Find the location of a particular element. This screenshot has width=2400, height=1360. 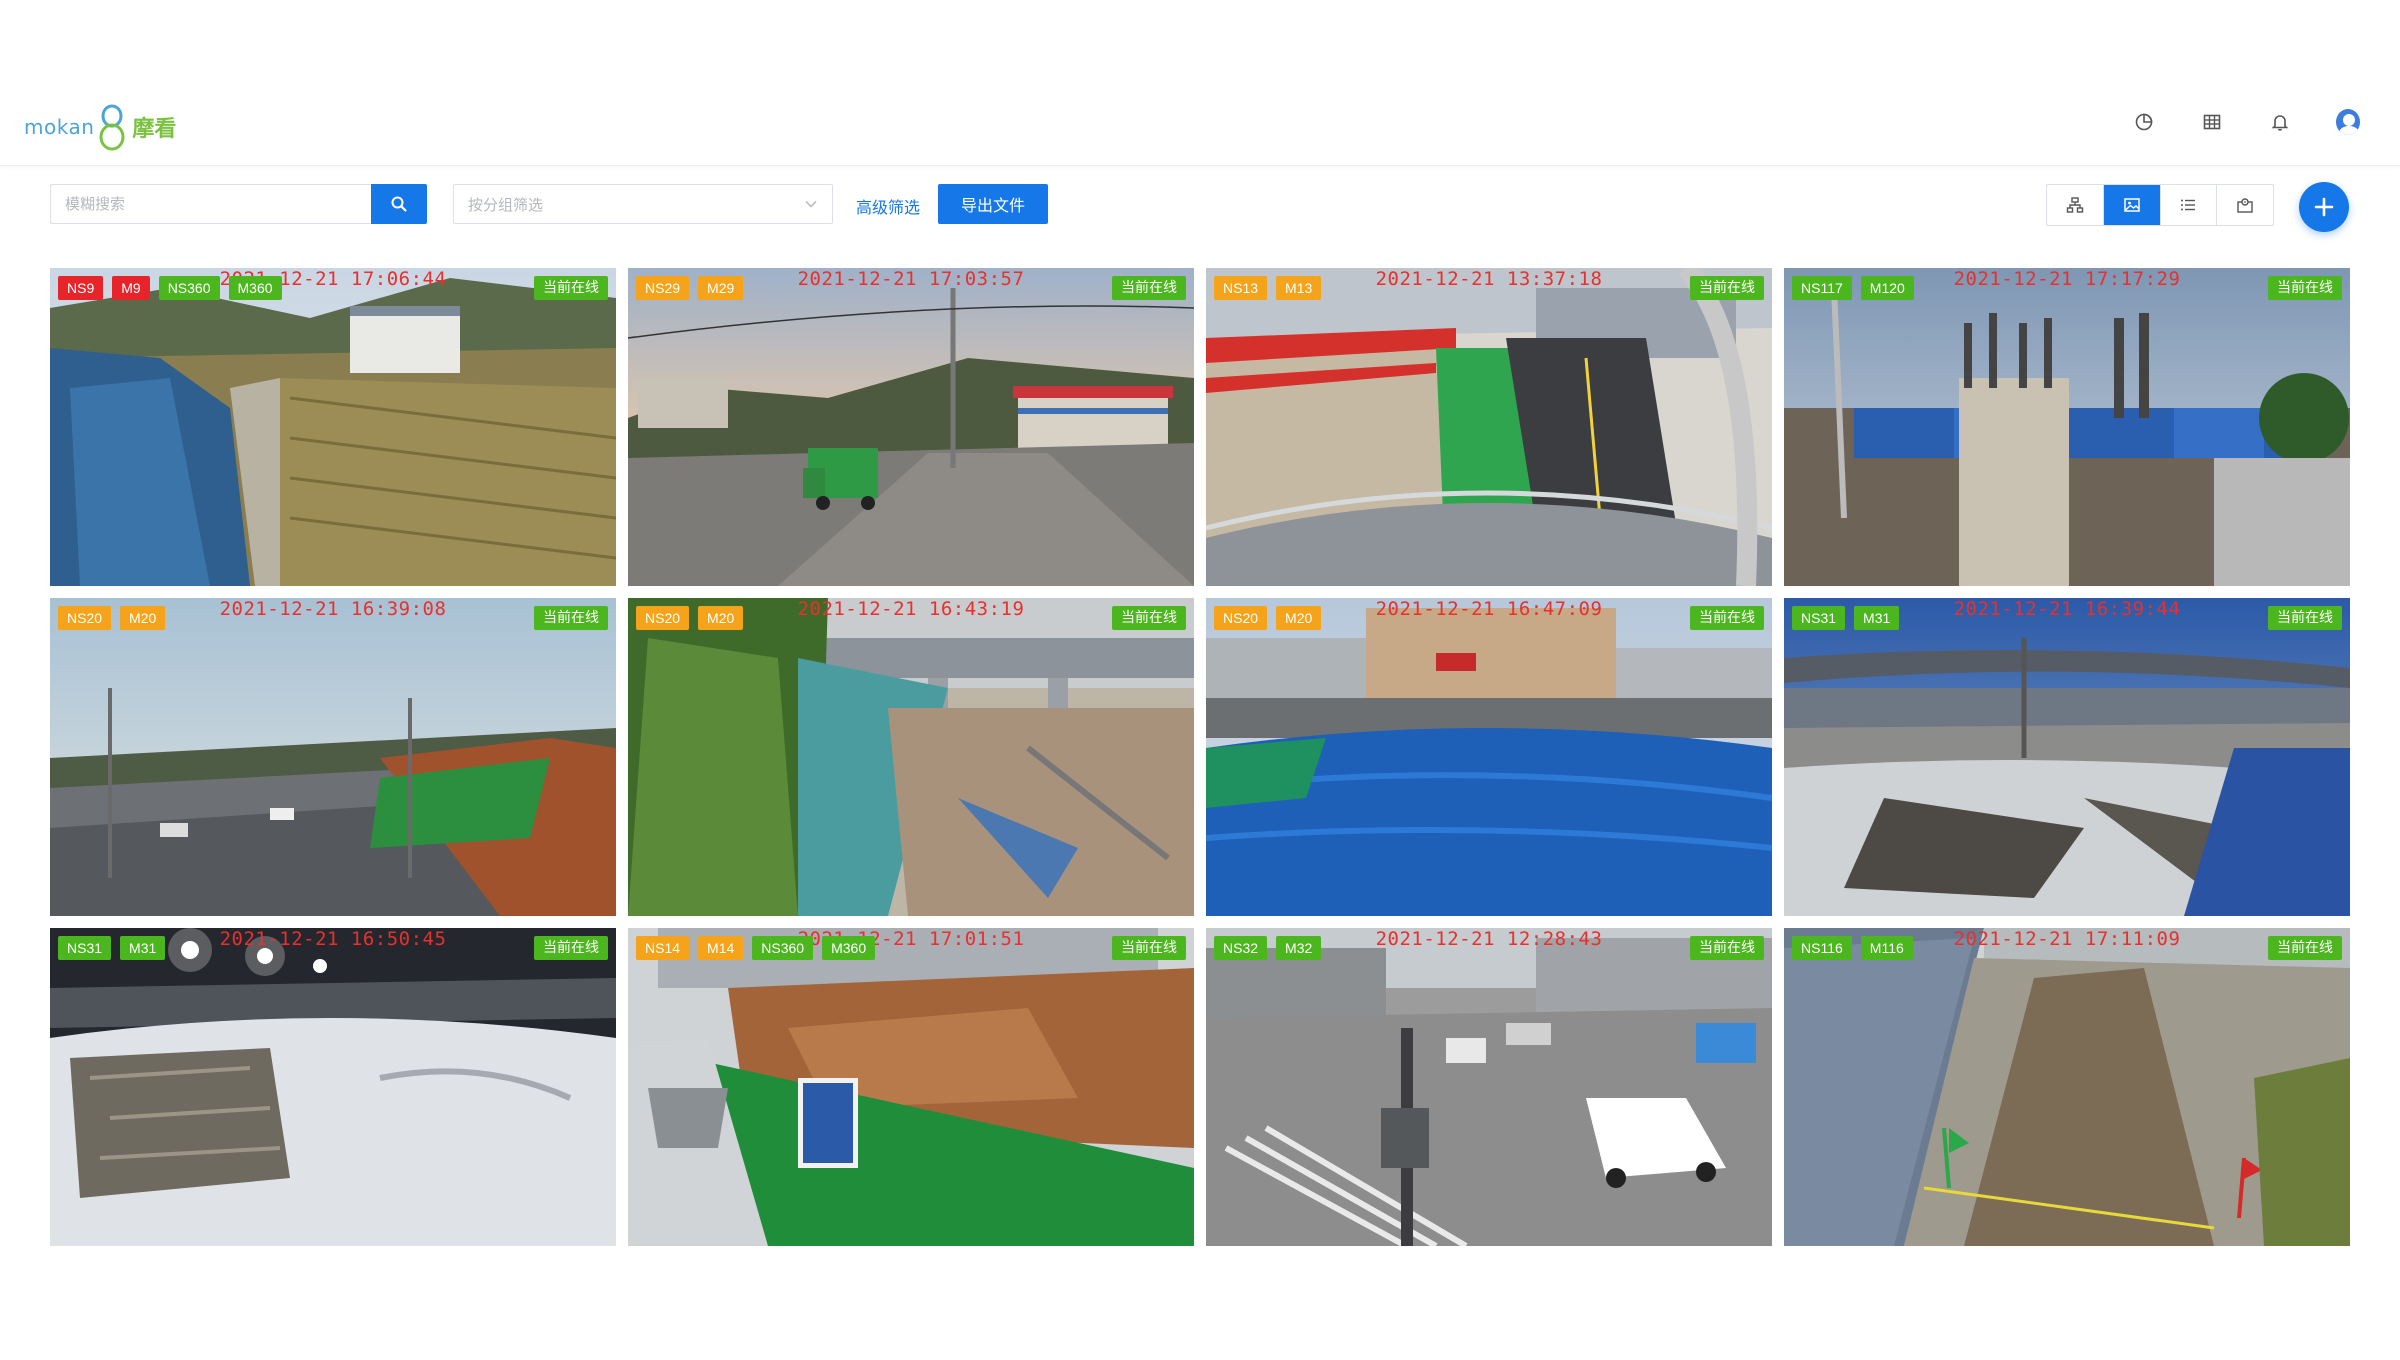

camera-tag-list: NS13 M13 is located at coordinates (1268, 288).